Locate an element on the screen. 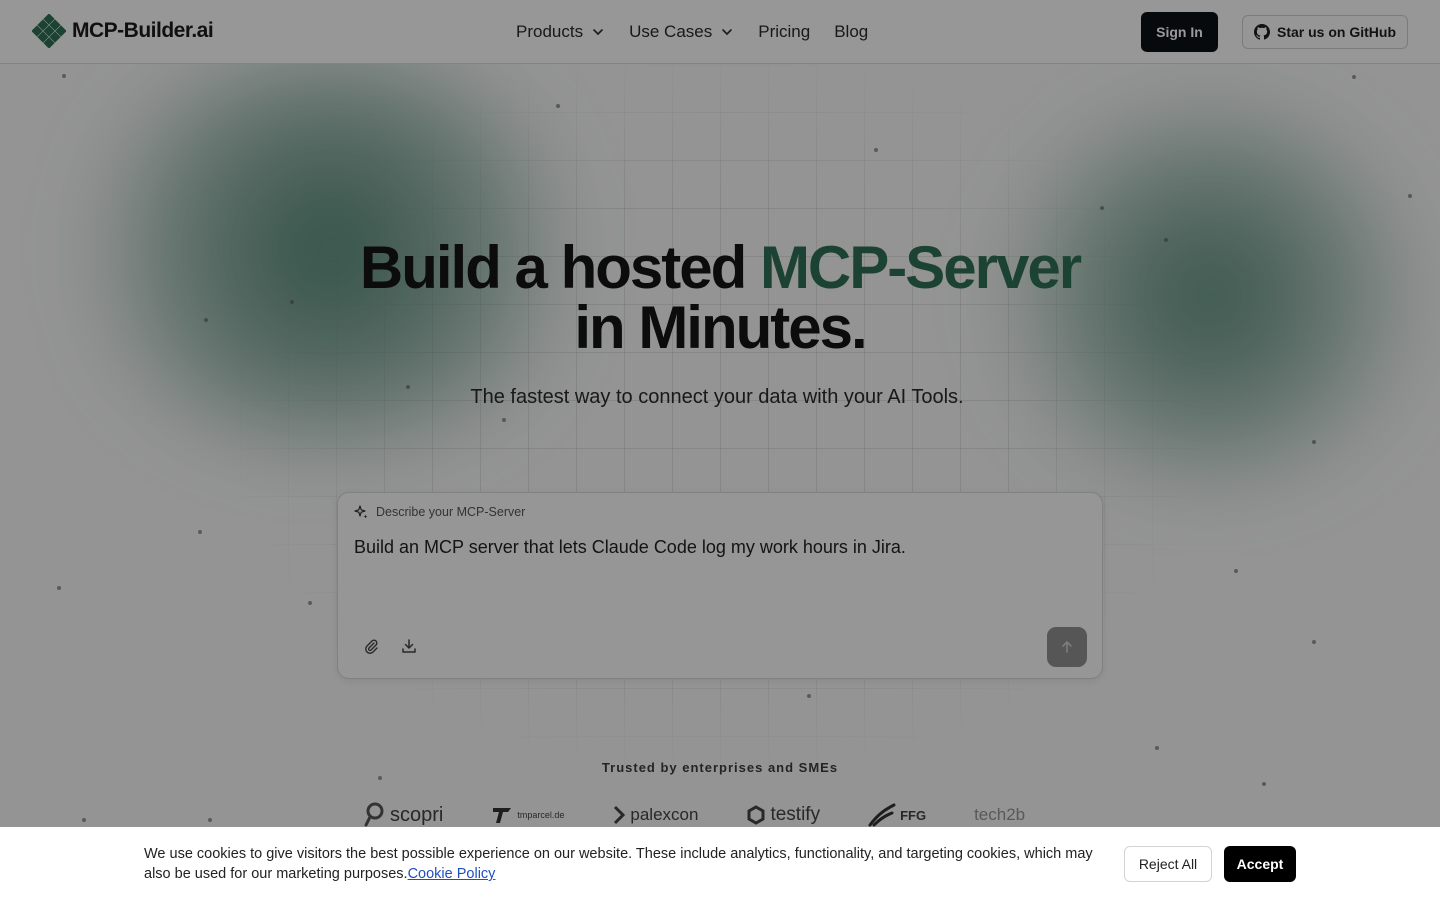 The height and width of the screenshot is (900, 1440). accept-button: Accept is located at coordinates (1260, 864).